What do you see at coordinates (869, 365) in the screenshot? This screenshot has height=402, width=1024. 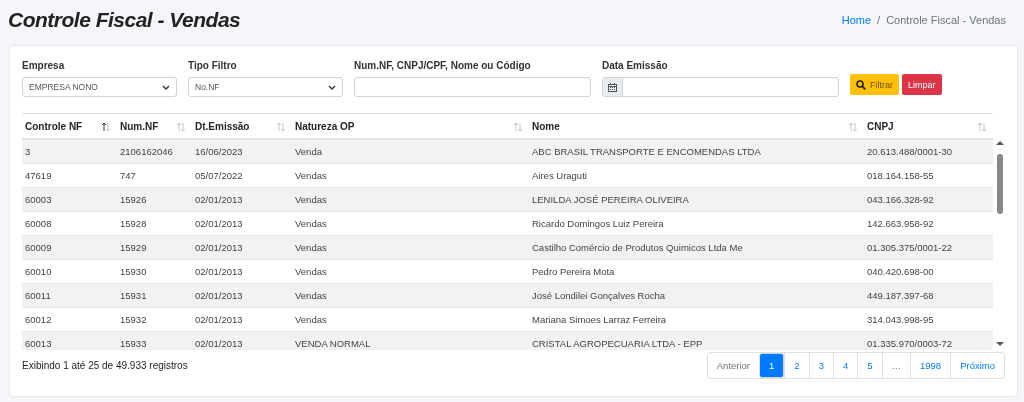 I see `page-link: 5` at bounding box center [869, 365].